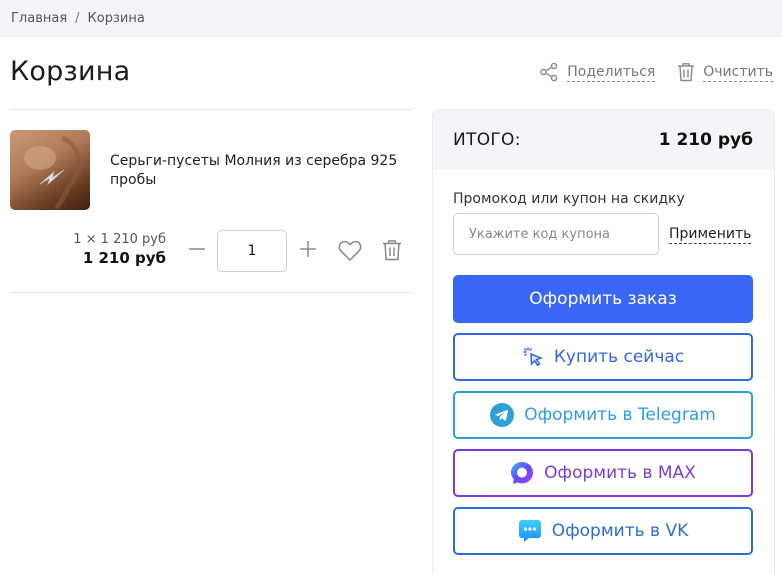 The image size is (782, 574). I want to click on apply-coupon-button: Применить, so click(710, 235).